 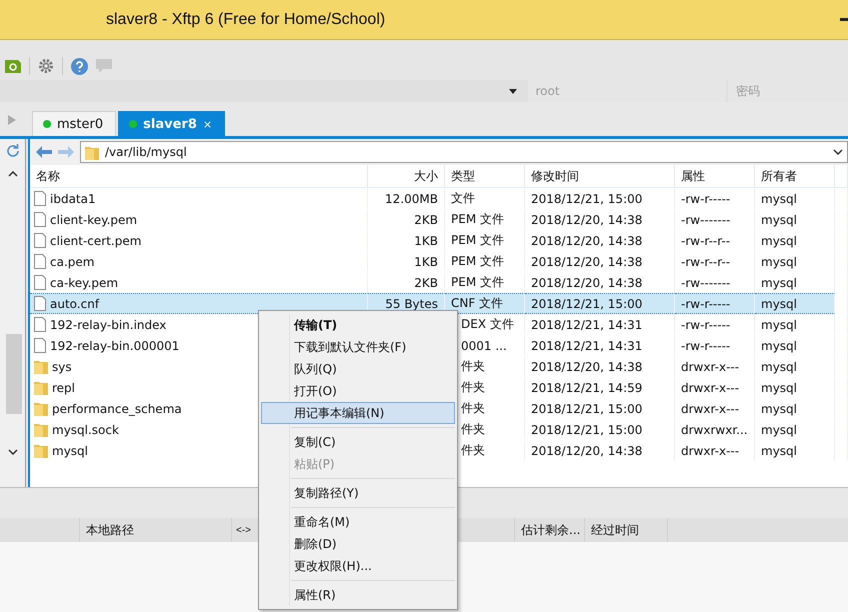 What do you see at coordinates (73, 199) in the screenshot?
I see `file-name: ibdata1` at bounding box center [73, 199].